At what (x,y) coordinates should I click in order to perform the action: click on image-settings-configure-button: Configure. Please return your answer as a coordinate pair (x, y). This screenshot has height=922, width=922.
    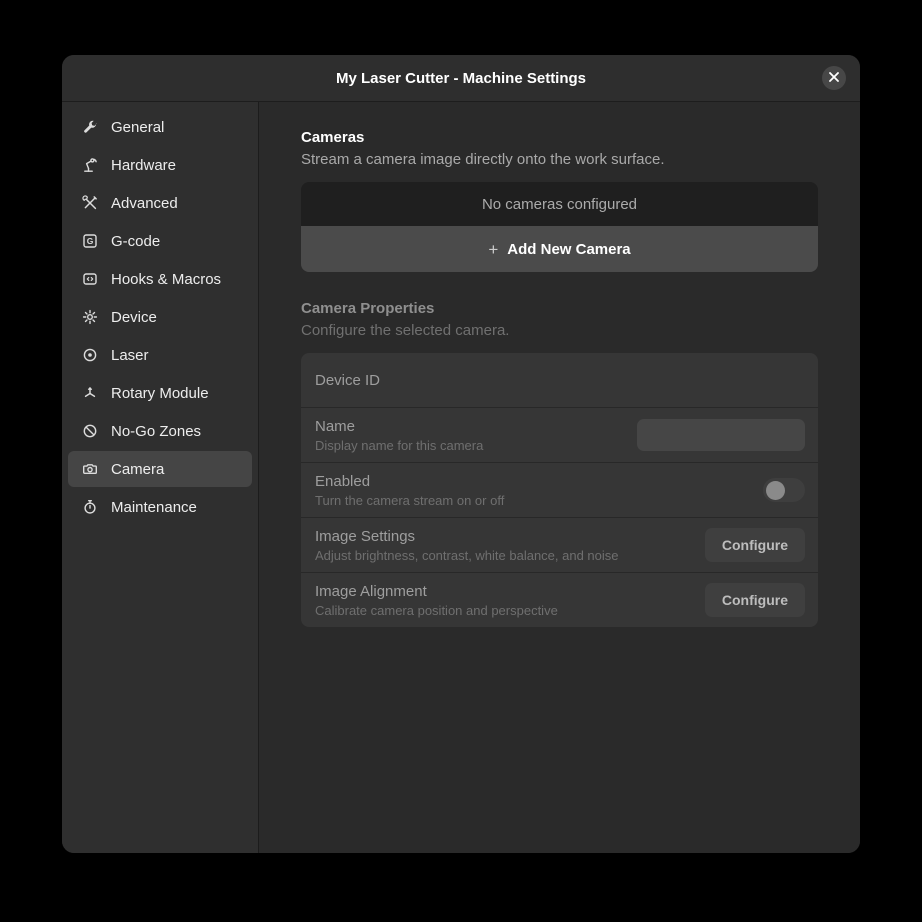
    Looking at the image, I should click on (754, 545).